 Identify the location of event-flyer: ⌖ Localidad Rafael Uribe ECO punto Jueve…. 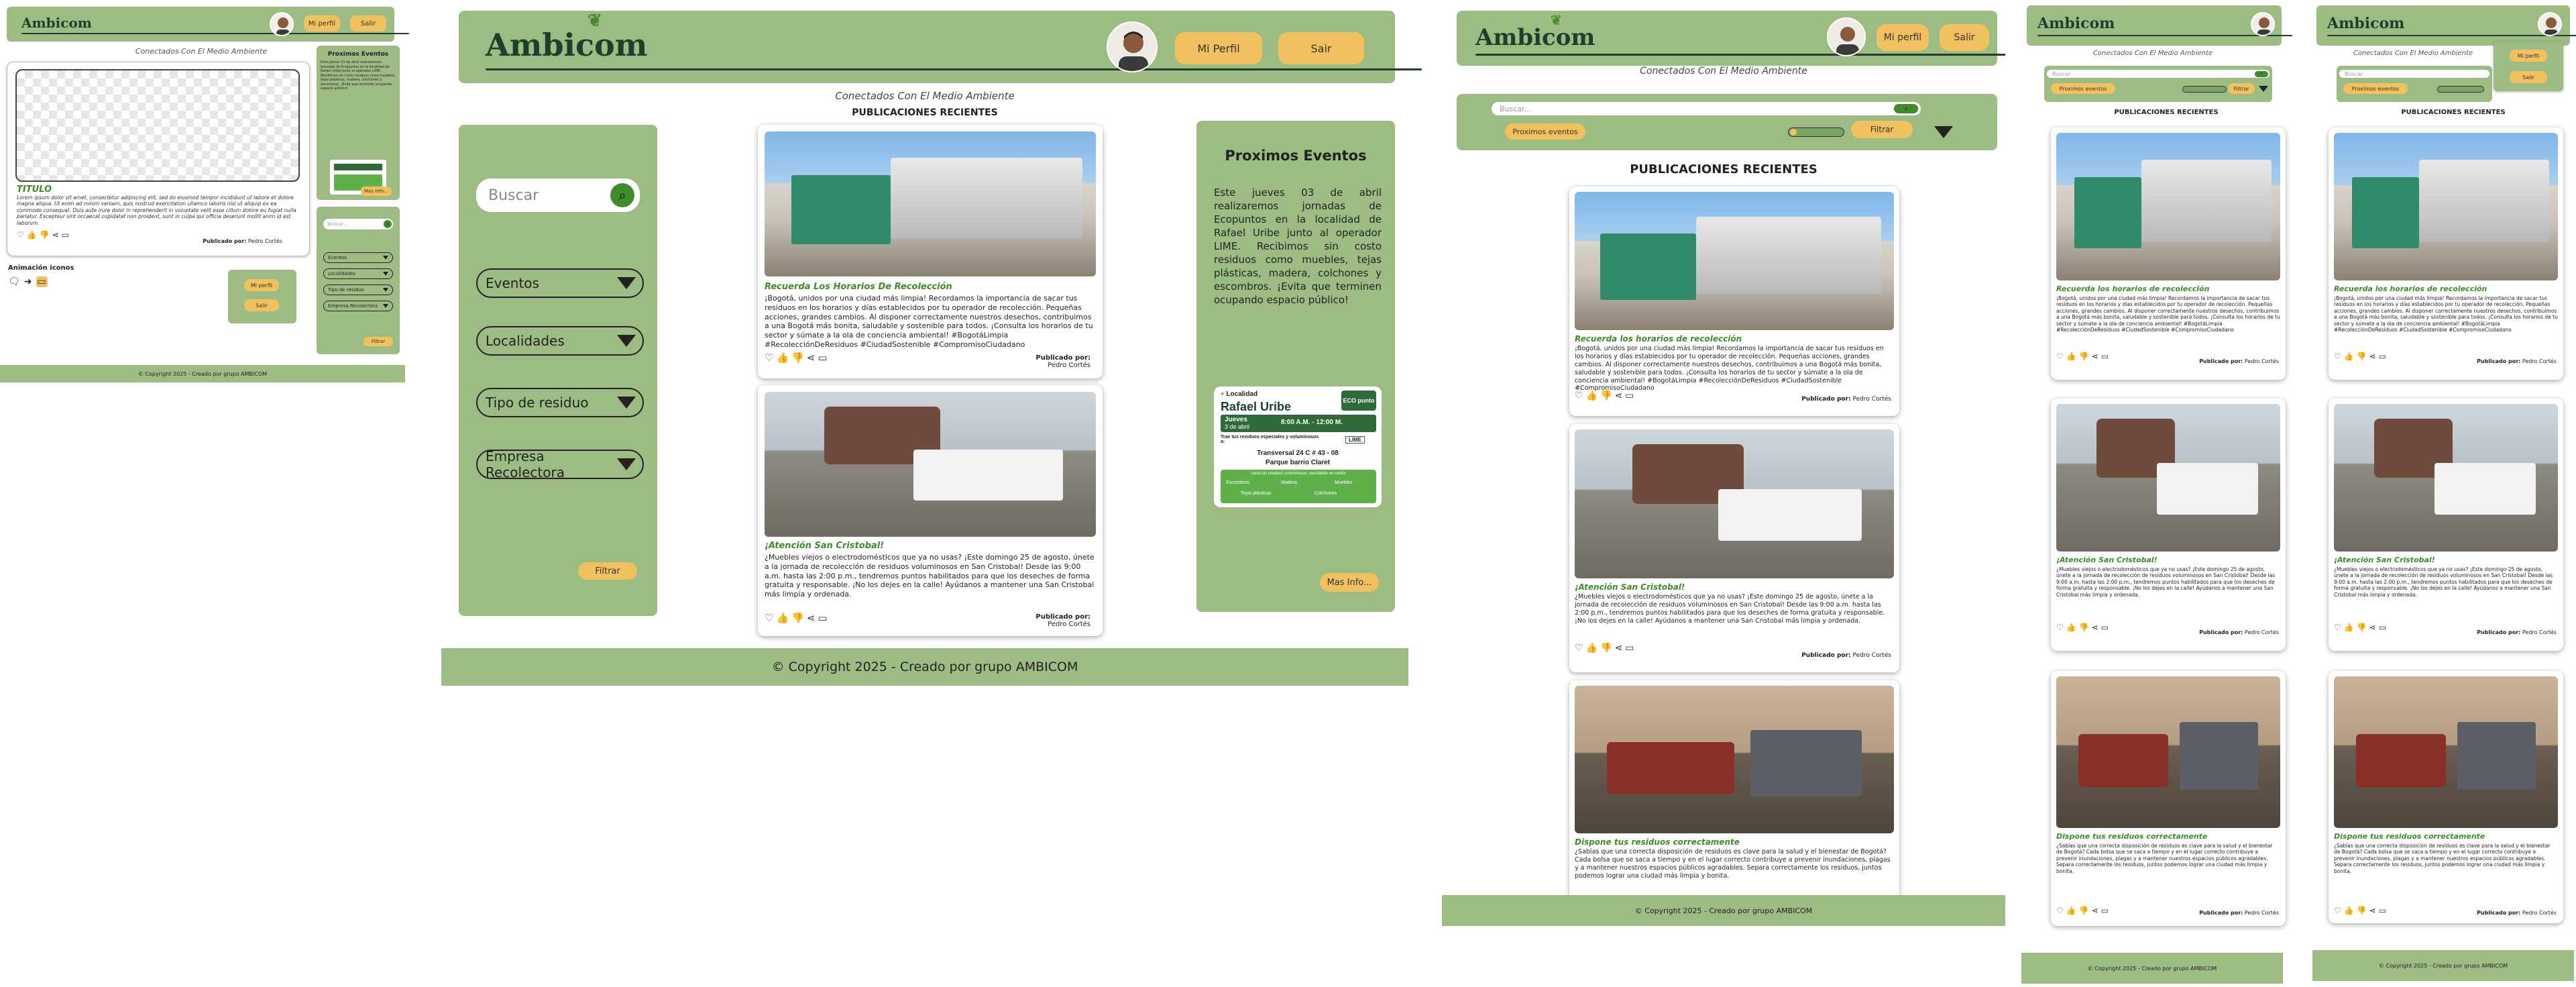
(1298, 446).